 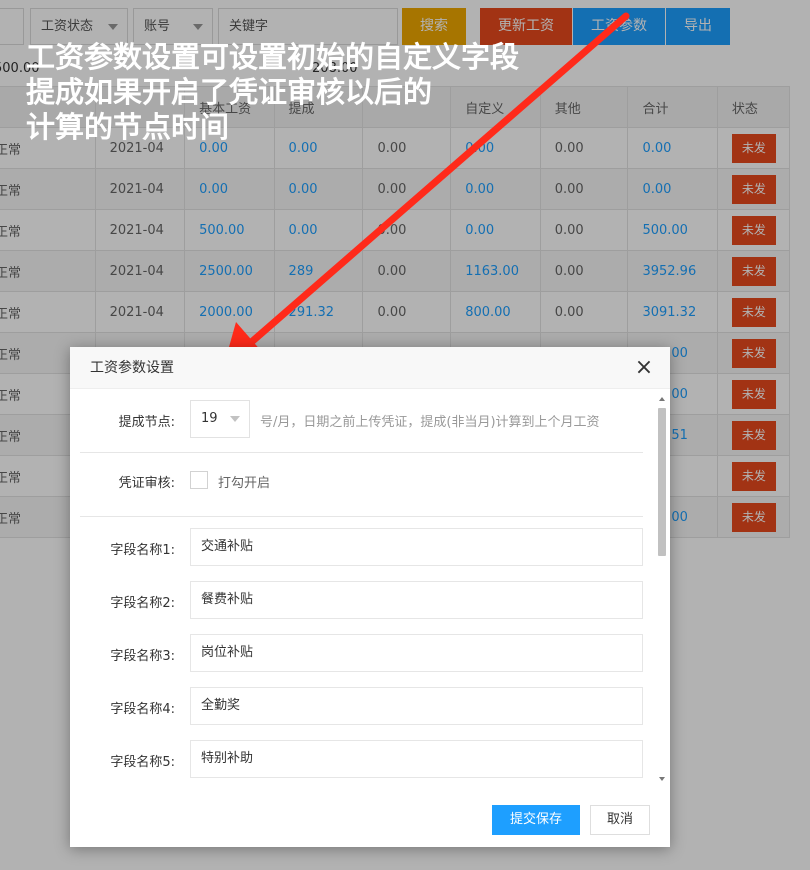 I want to click on close-icon: ×, so click(x=644, y=368).